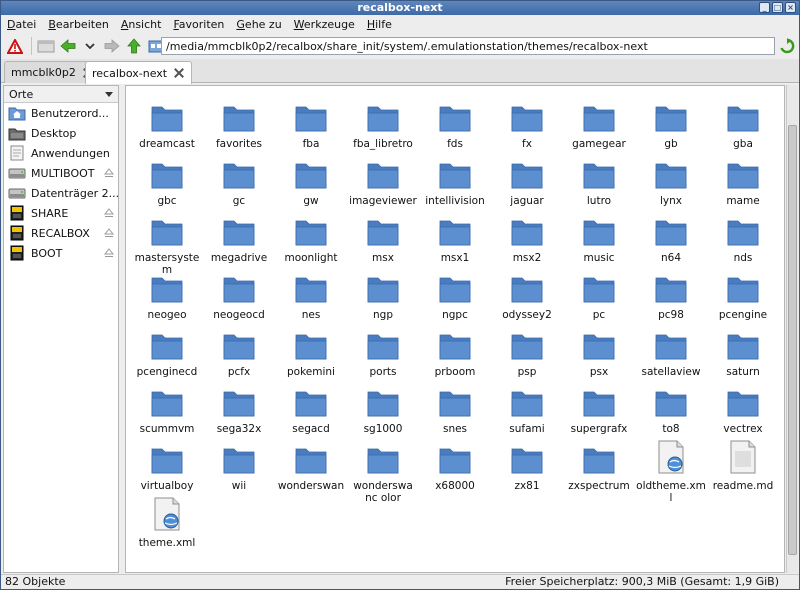 This screenshot has width=800, height=590. Describe the element at coordinates (455, 183) in the screenshot. I see `folder-item: intellivision` at that location.